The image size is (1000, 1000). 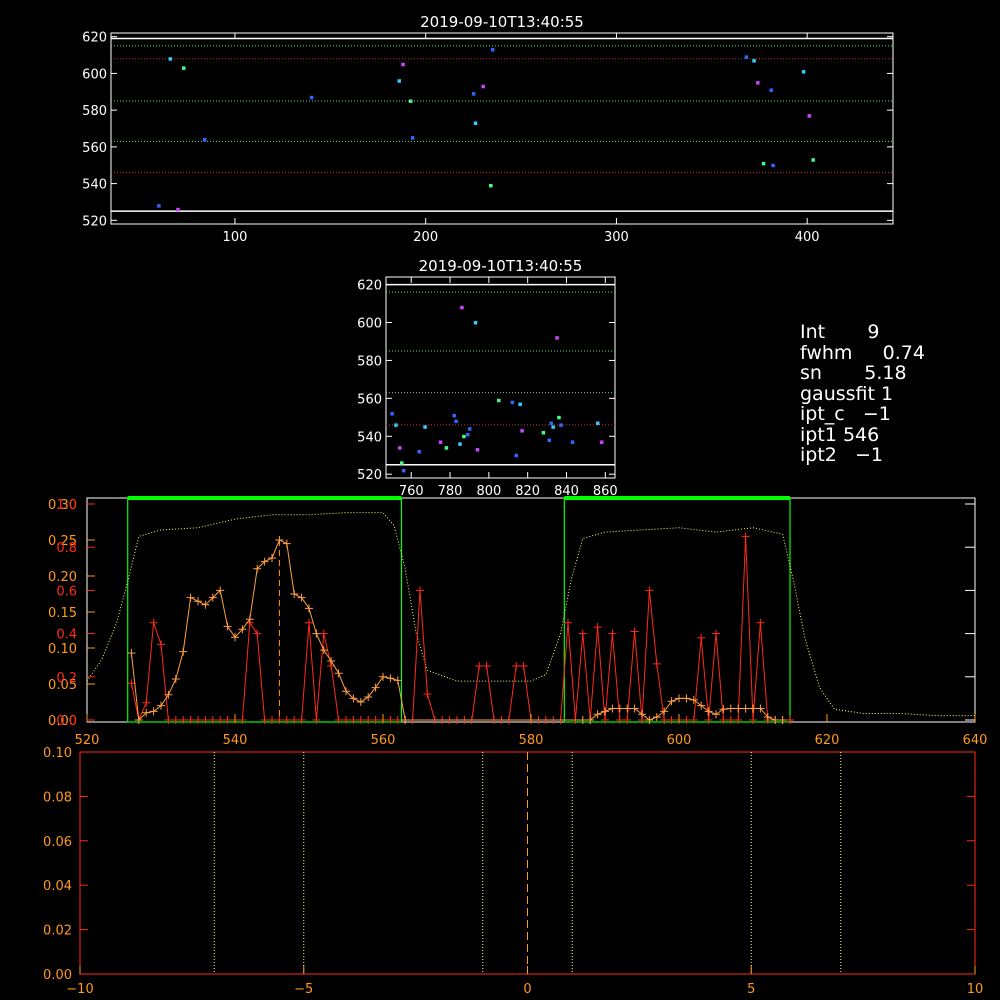 What do you see at coordinates (456, 630) in the screenshot?
I see `series-orange-line` at bounding box center [456, 630].